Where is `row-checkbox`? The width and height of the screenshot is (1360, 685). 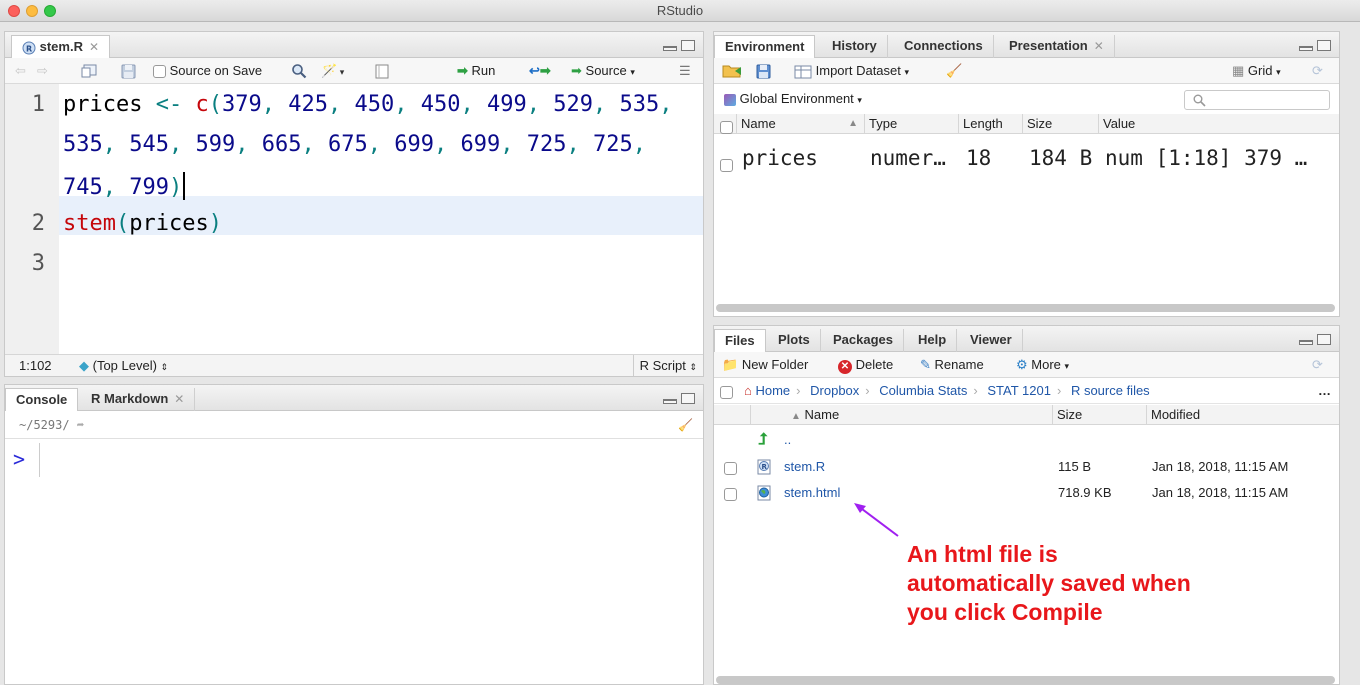
row-checkbox is located at coordinates (726, 164).